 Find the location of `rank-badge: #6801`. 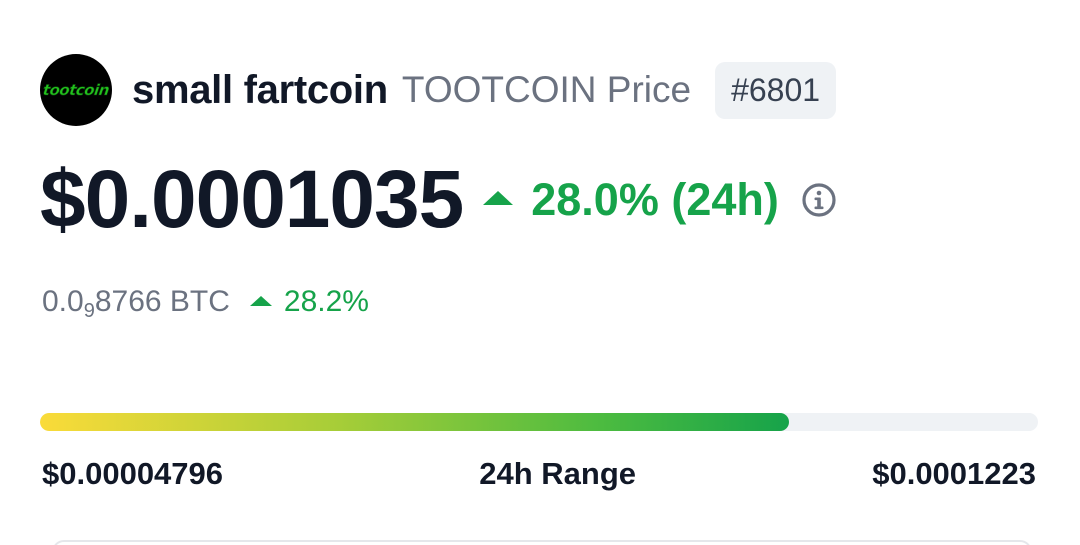

rank-badge: #6801 is located at coordinates (776, 90).